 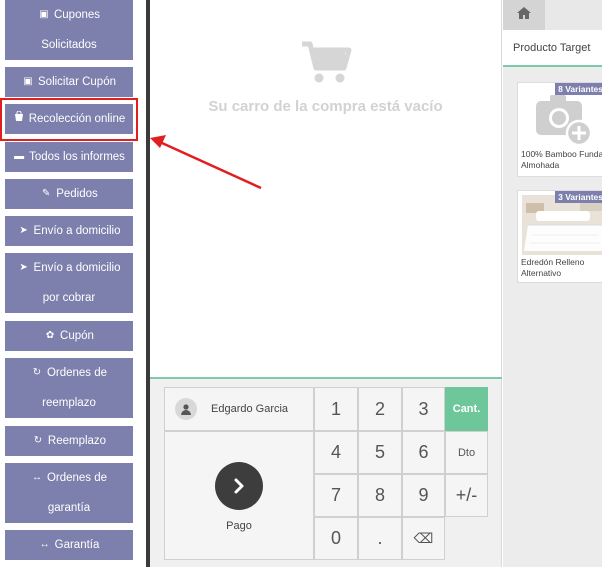 I want to click on home-icon, so click(x=524, y=15).